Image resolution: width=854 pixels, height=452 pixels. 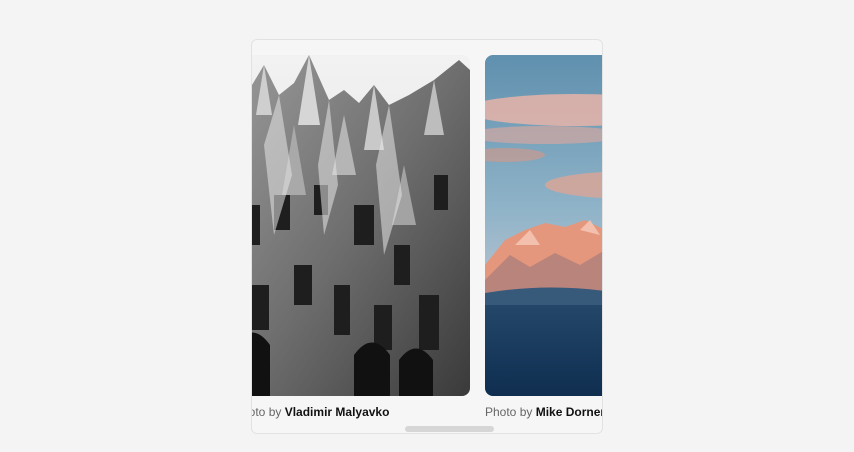 I want to click on gallery-card: Photo by Mike Dorner, so click(x=543, y=237).